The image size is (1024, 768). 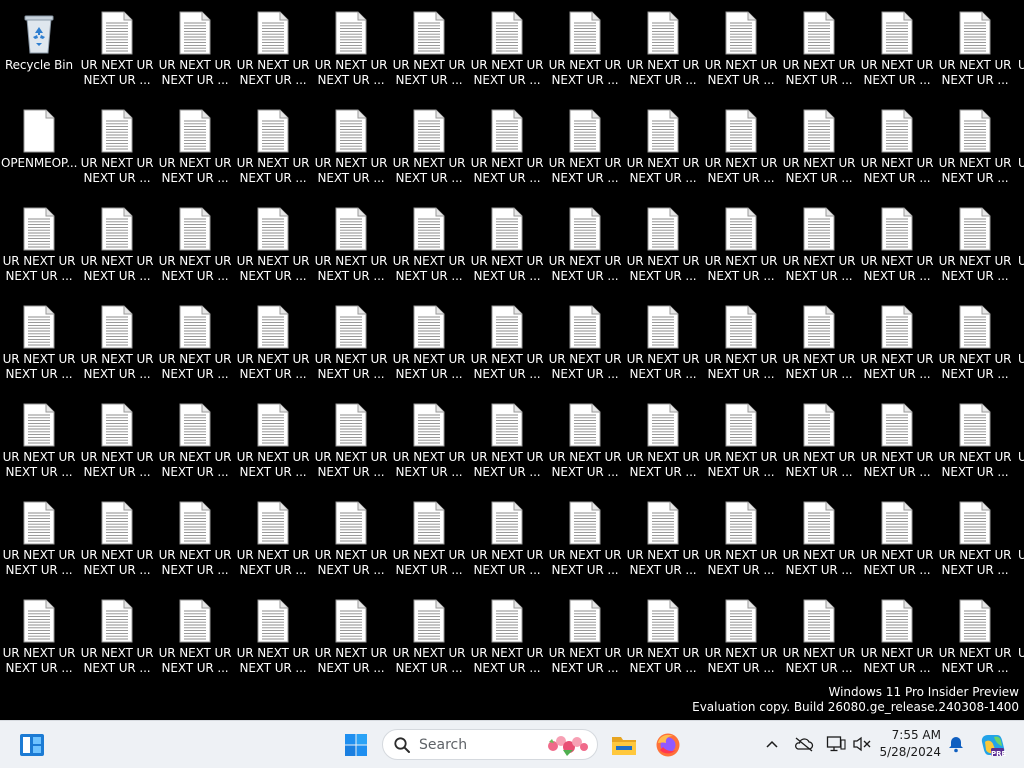 I want to click on firefox-button, so click(x=668, y=745).